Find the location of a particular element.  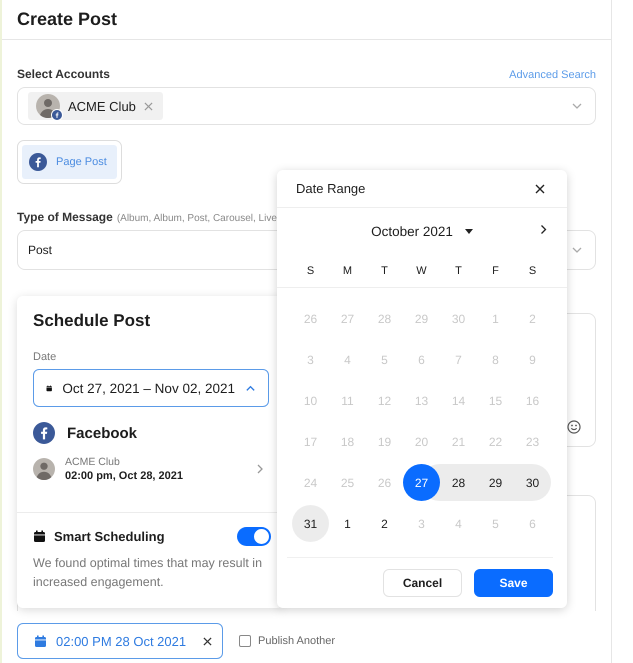

weekday-label: F is located at coordinates (495, 270).